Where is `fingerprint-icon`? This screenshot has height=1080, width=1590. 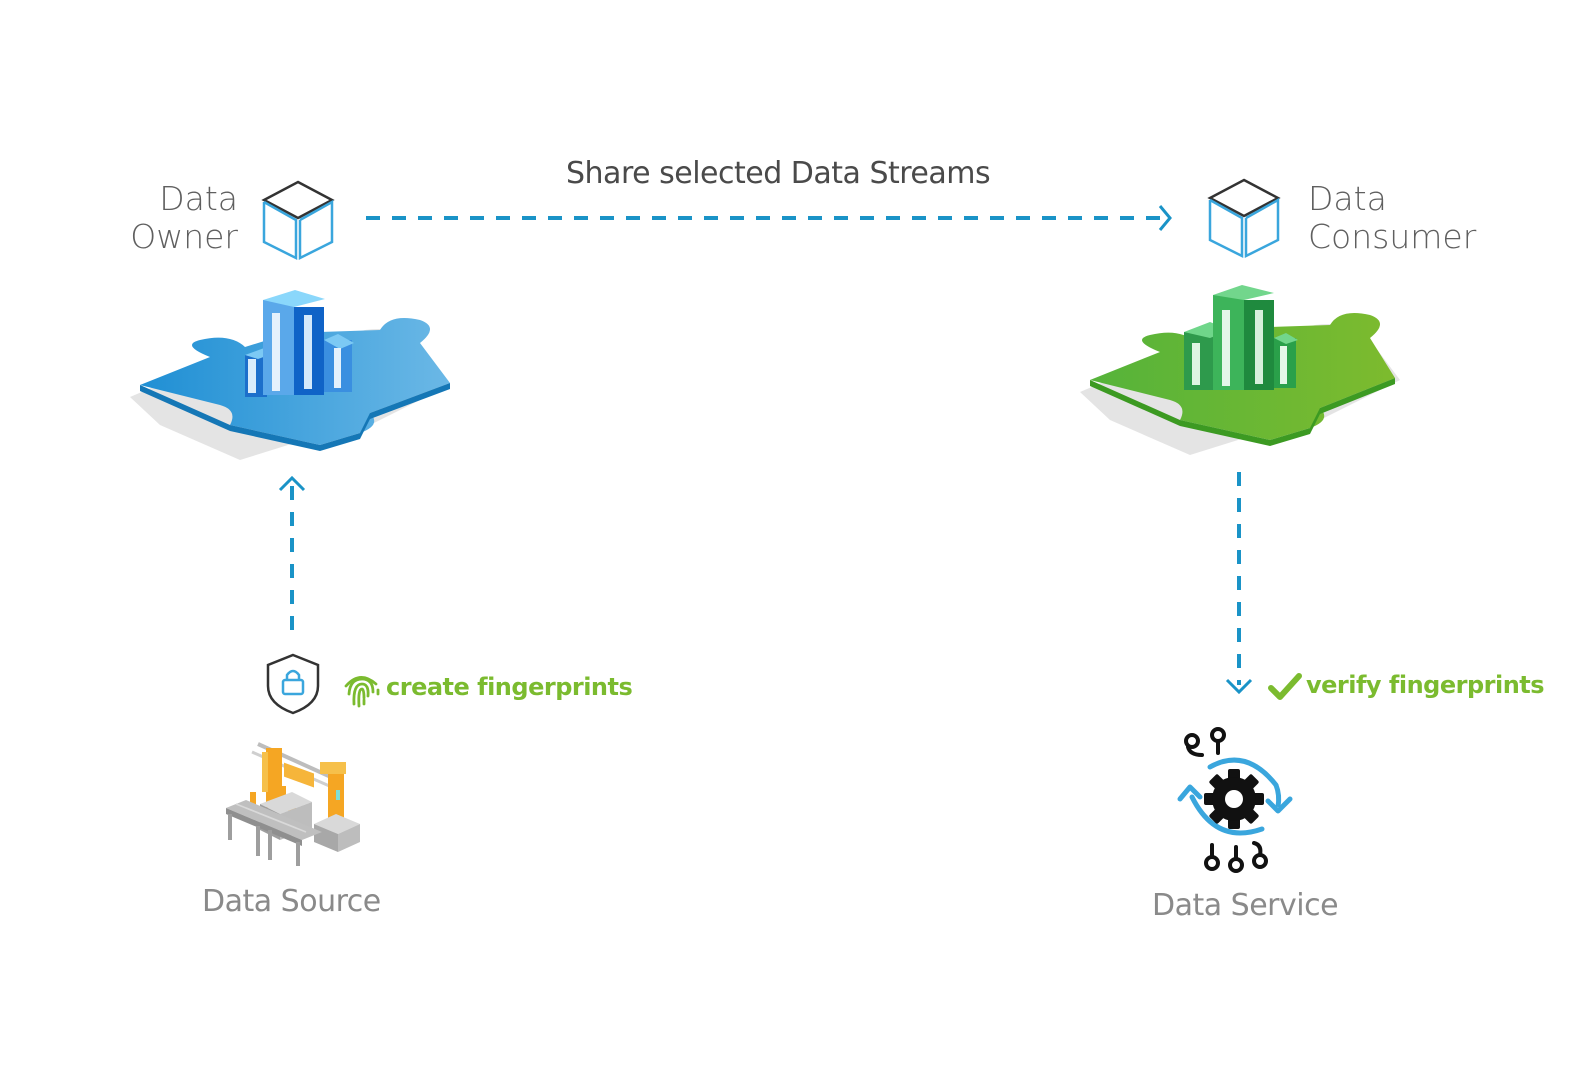 fingerprint-icon is located at coordinates (362, 692).